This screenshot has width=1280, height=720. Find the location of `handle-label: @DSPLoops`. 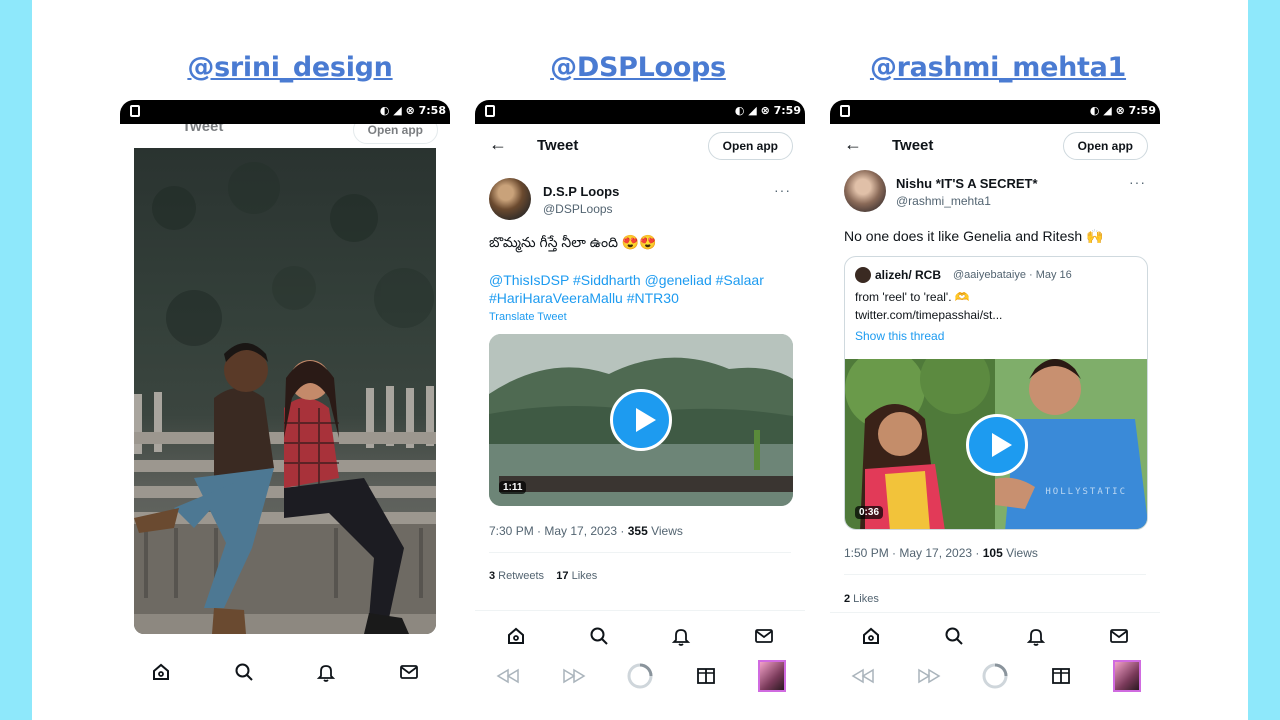

handle-label: @DSPLoops is located at coordinates (638, 67).